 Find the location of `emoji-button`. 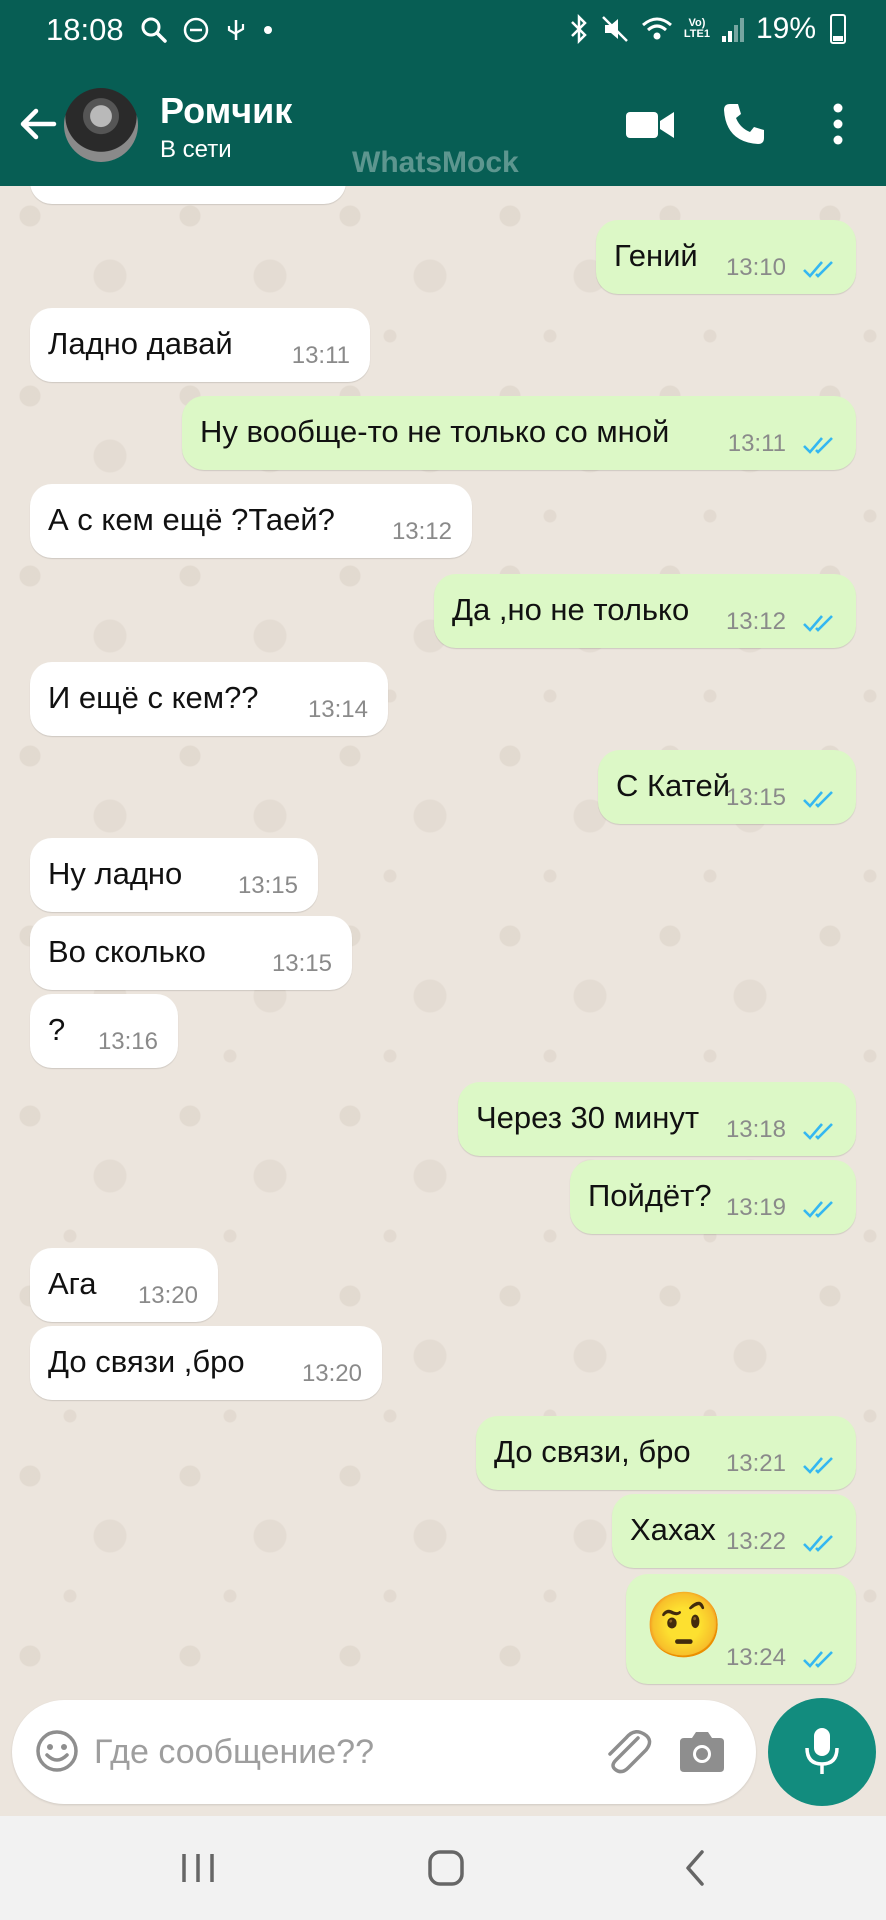

emoji-button is located at coordinates (57, 1751).